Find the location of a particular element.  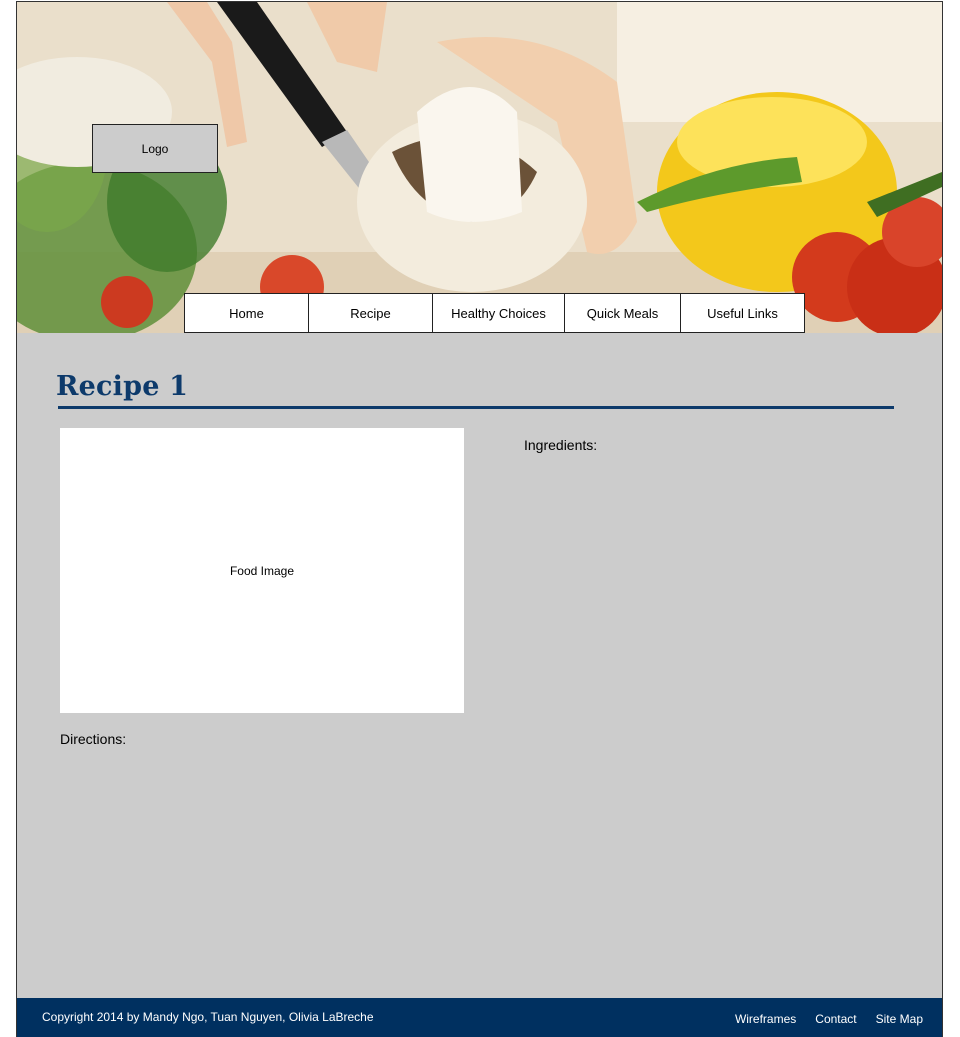

nav-item-label: Quick Meals is located at coordinates (622, 313).